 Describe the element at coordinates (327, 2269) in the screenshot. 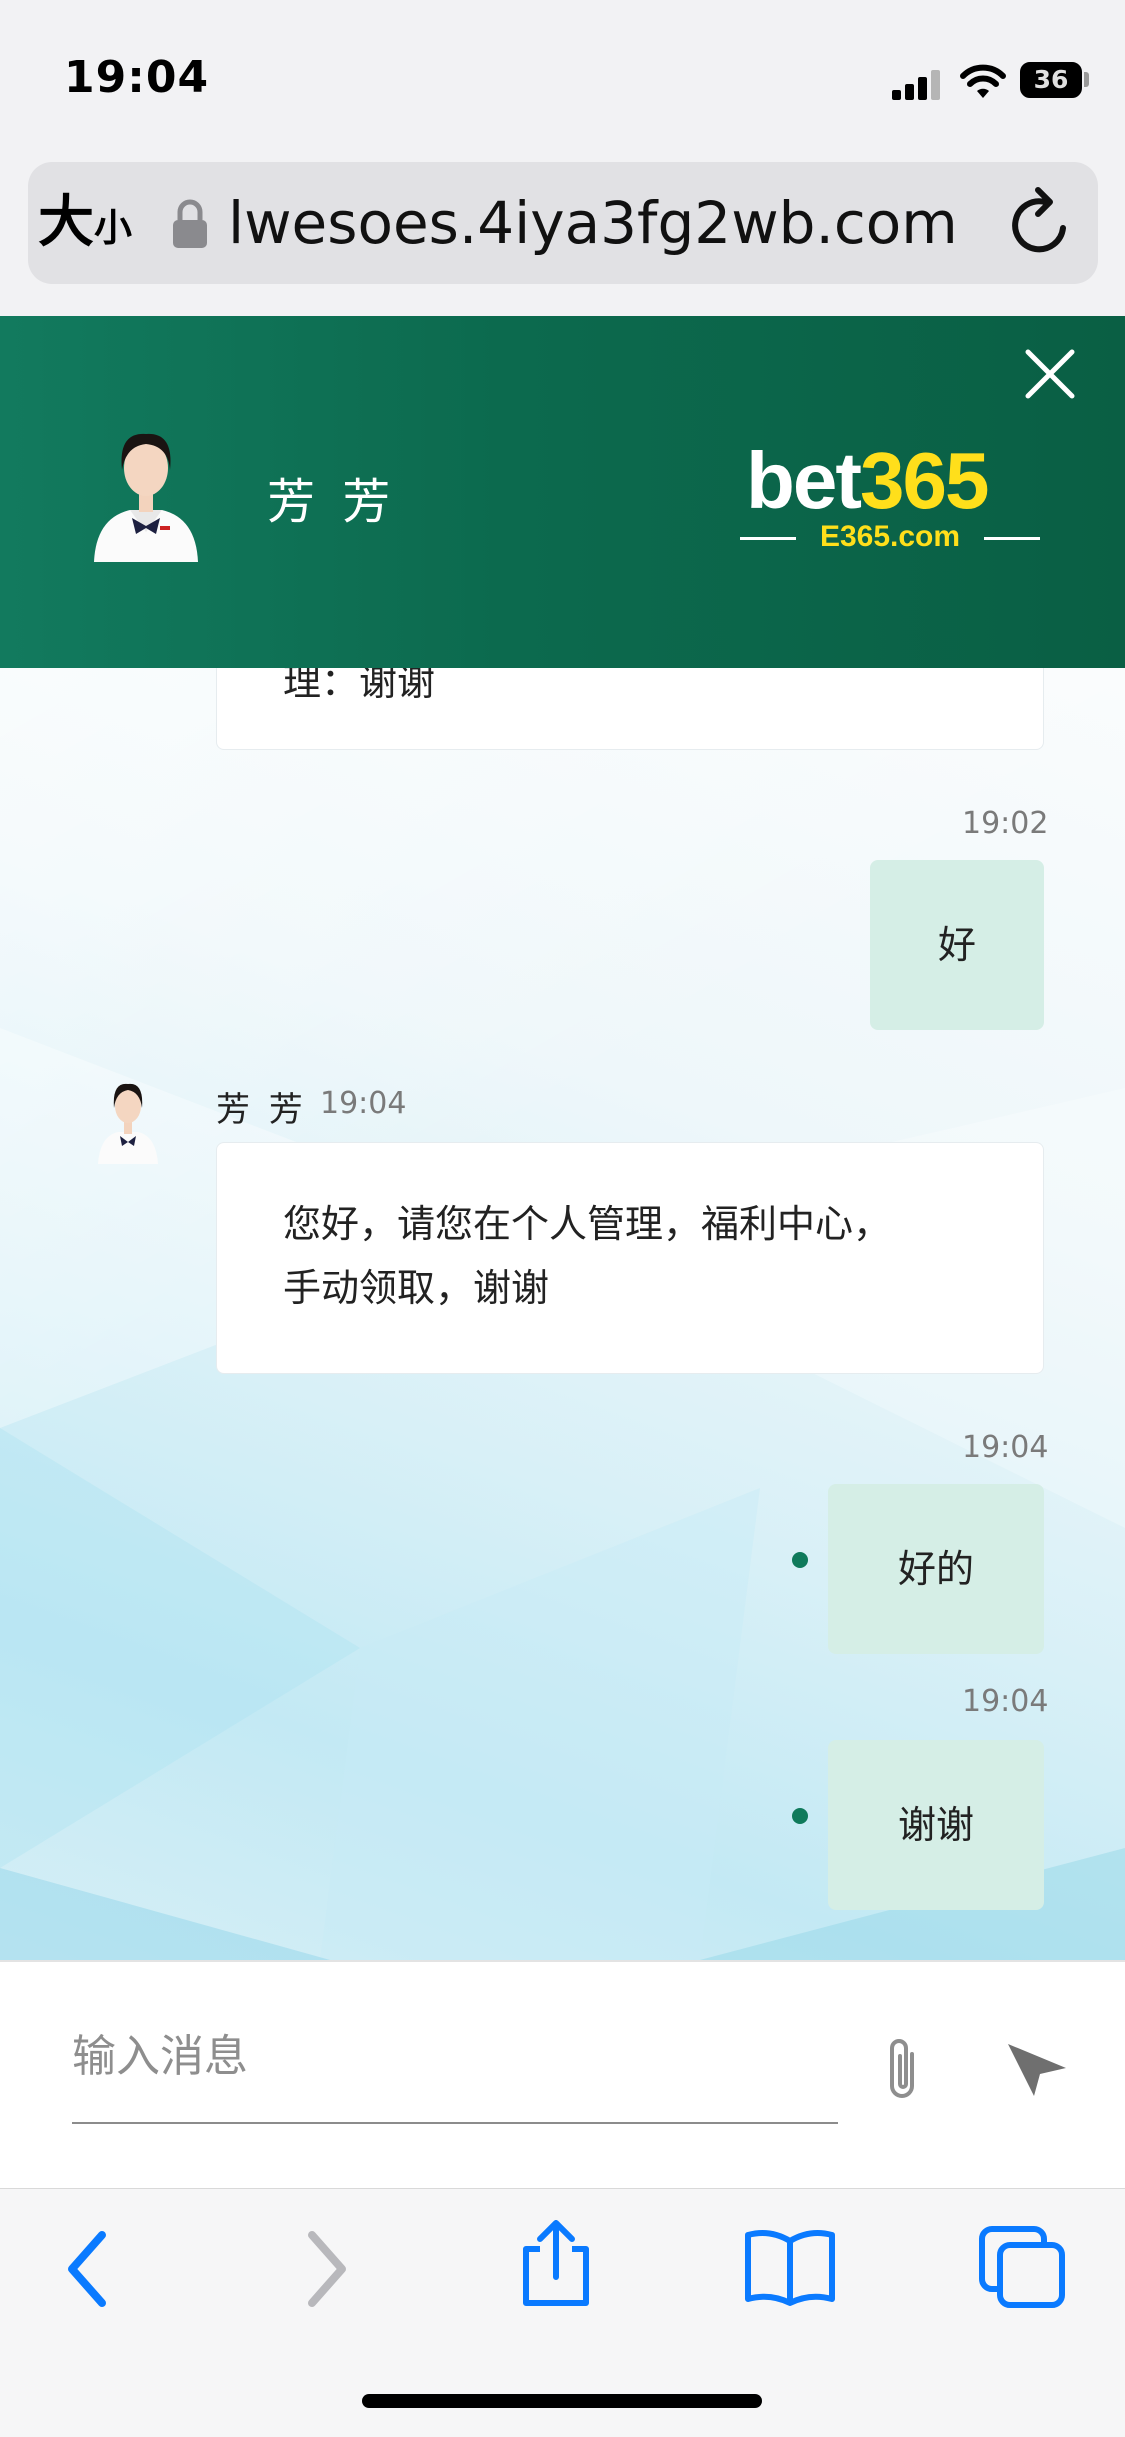

I see `forward-icon` at that location.